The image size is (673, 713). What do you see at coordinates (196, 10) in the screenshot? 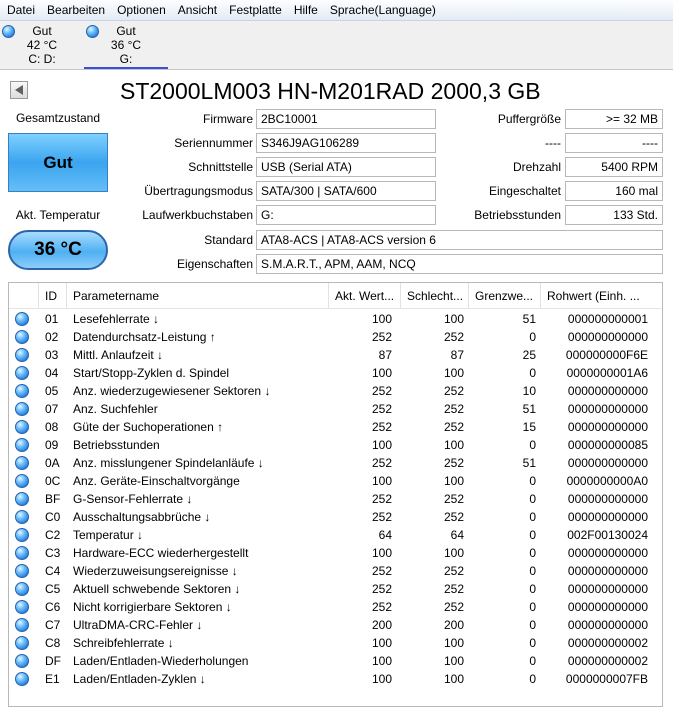
I see `menu-ansicht: Ansicht` at bounding box center [196, 10].